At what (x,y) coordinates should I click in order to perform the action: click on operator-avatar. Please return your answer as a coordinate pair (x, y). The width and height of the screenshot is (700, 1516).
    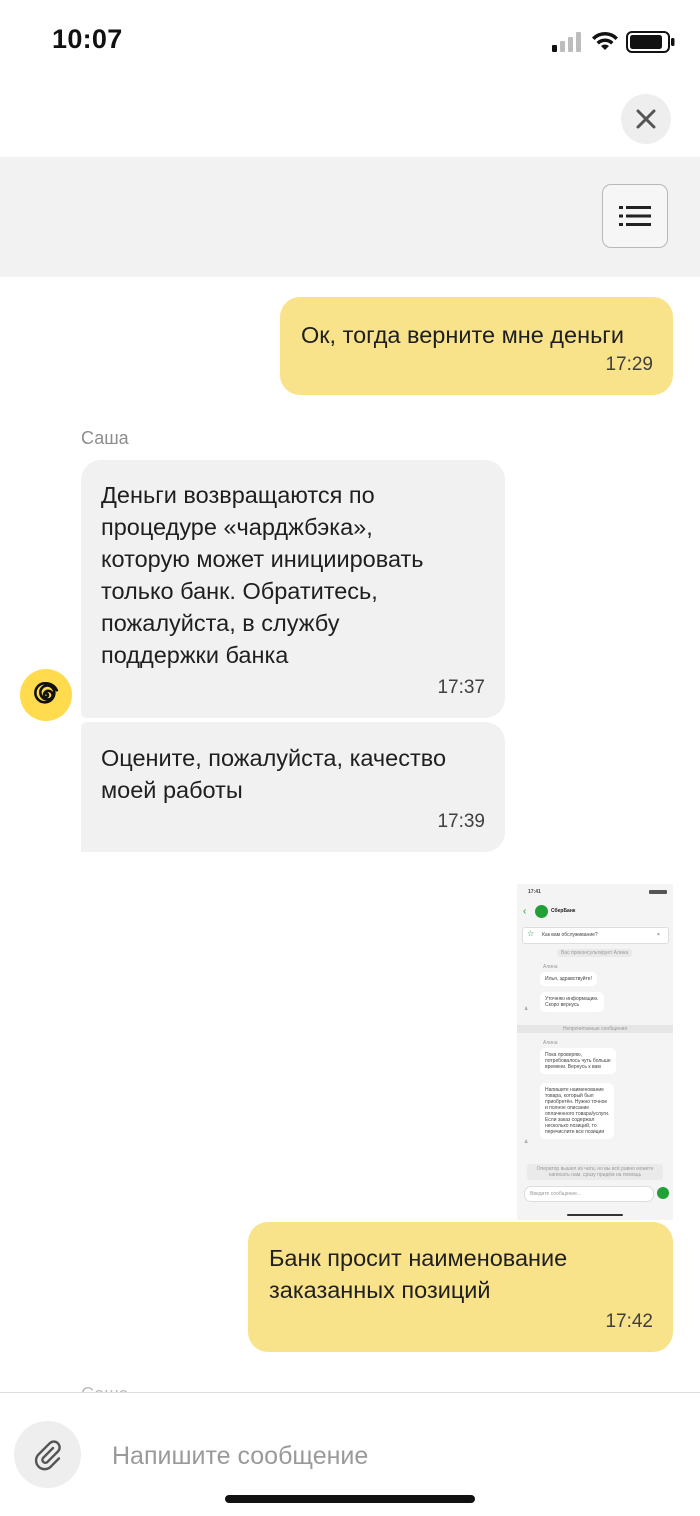
    Looking at the image, I should click on (46, 695).